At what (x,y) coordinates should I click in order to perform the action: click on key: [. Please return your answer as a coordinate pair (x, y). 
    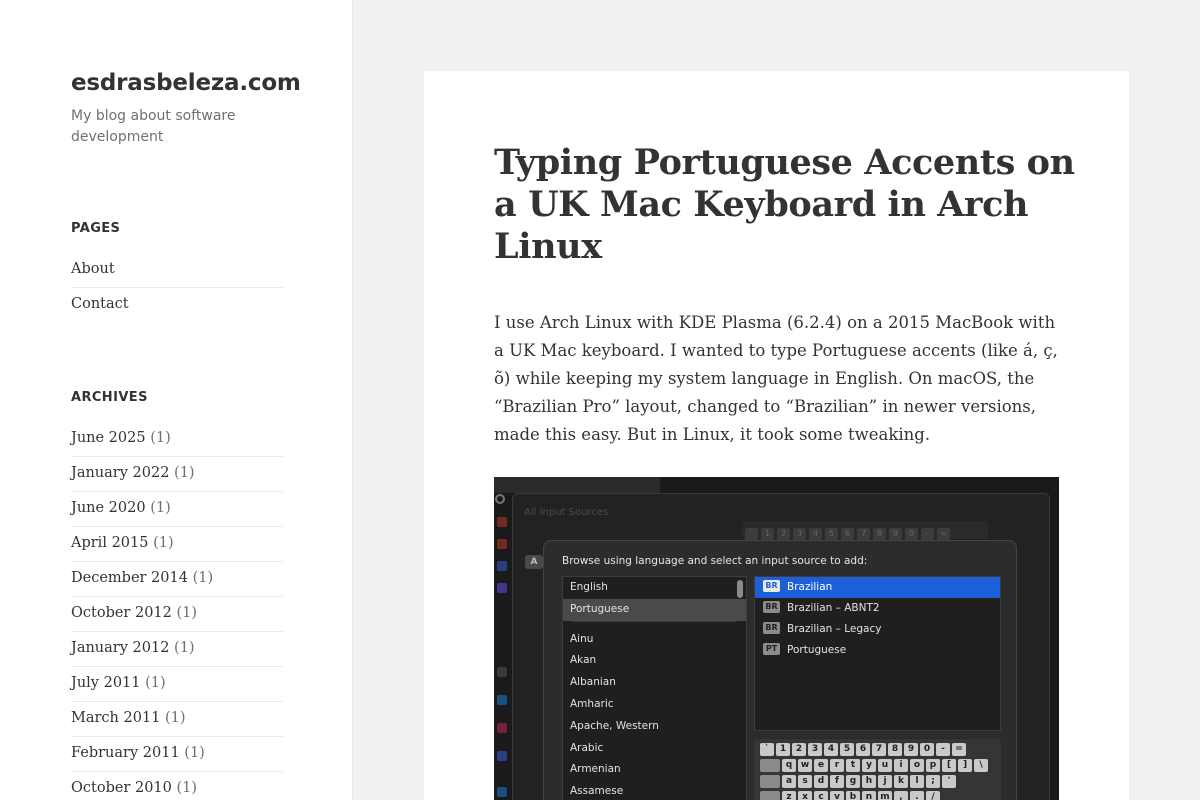
    Looking at the image, I should click on (949, 765).